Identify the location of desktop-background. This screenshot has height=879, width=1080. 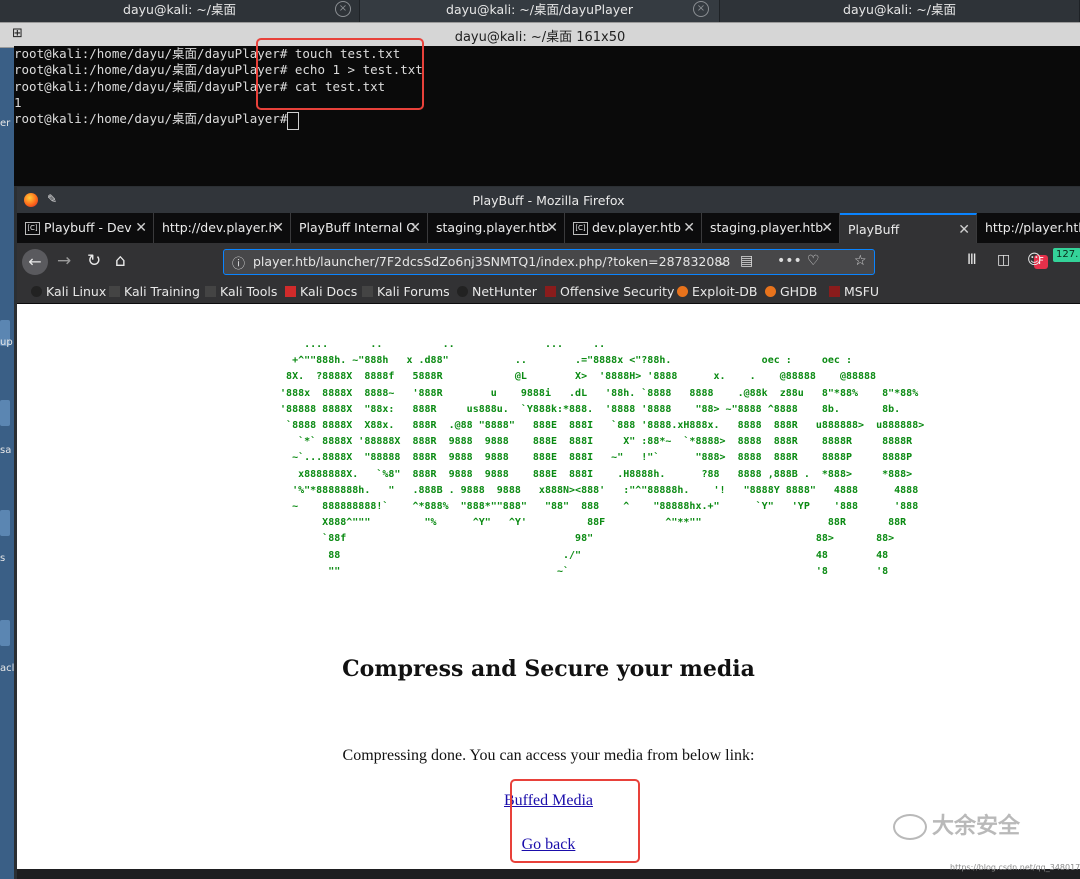
(7, 439).